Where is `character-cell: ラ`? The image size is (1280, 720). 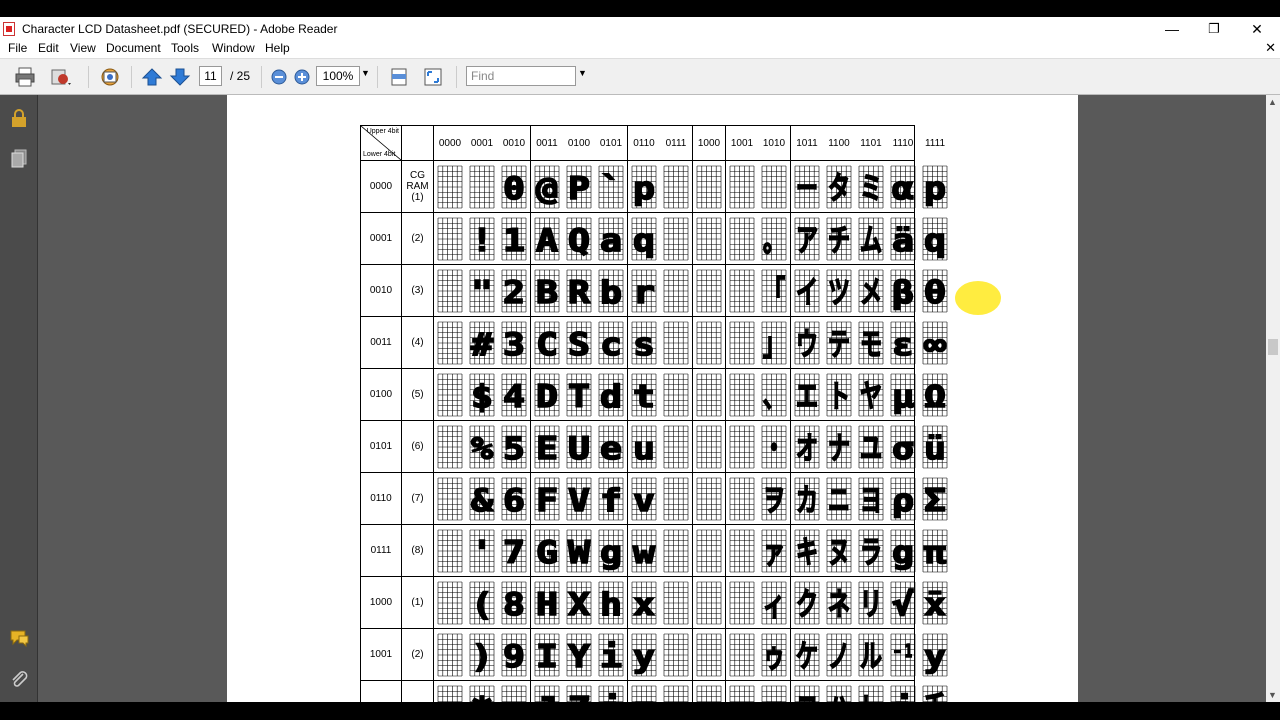
character-cell: ラ is located at coordinates (871, 550).